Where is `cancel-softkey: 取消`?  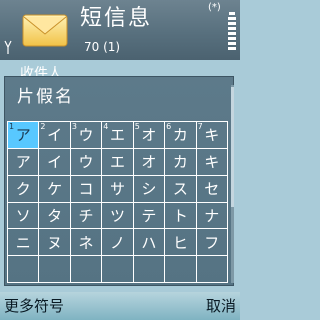
cancel-softkey: 取消 is located at coordinates (221, 306).